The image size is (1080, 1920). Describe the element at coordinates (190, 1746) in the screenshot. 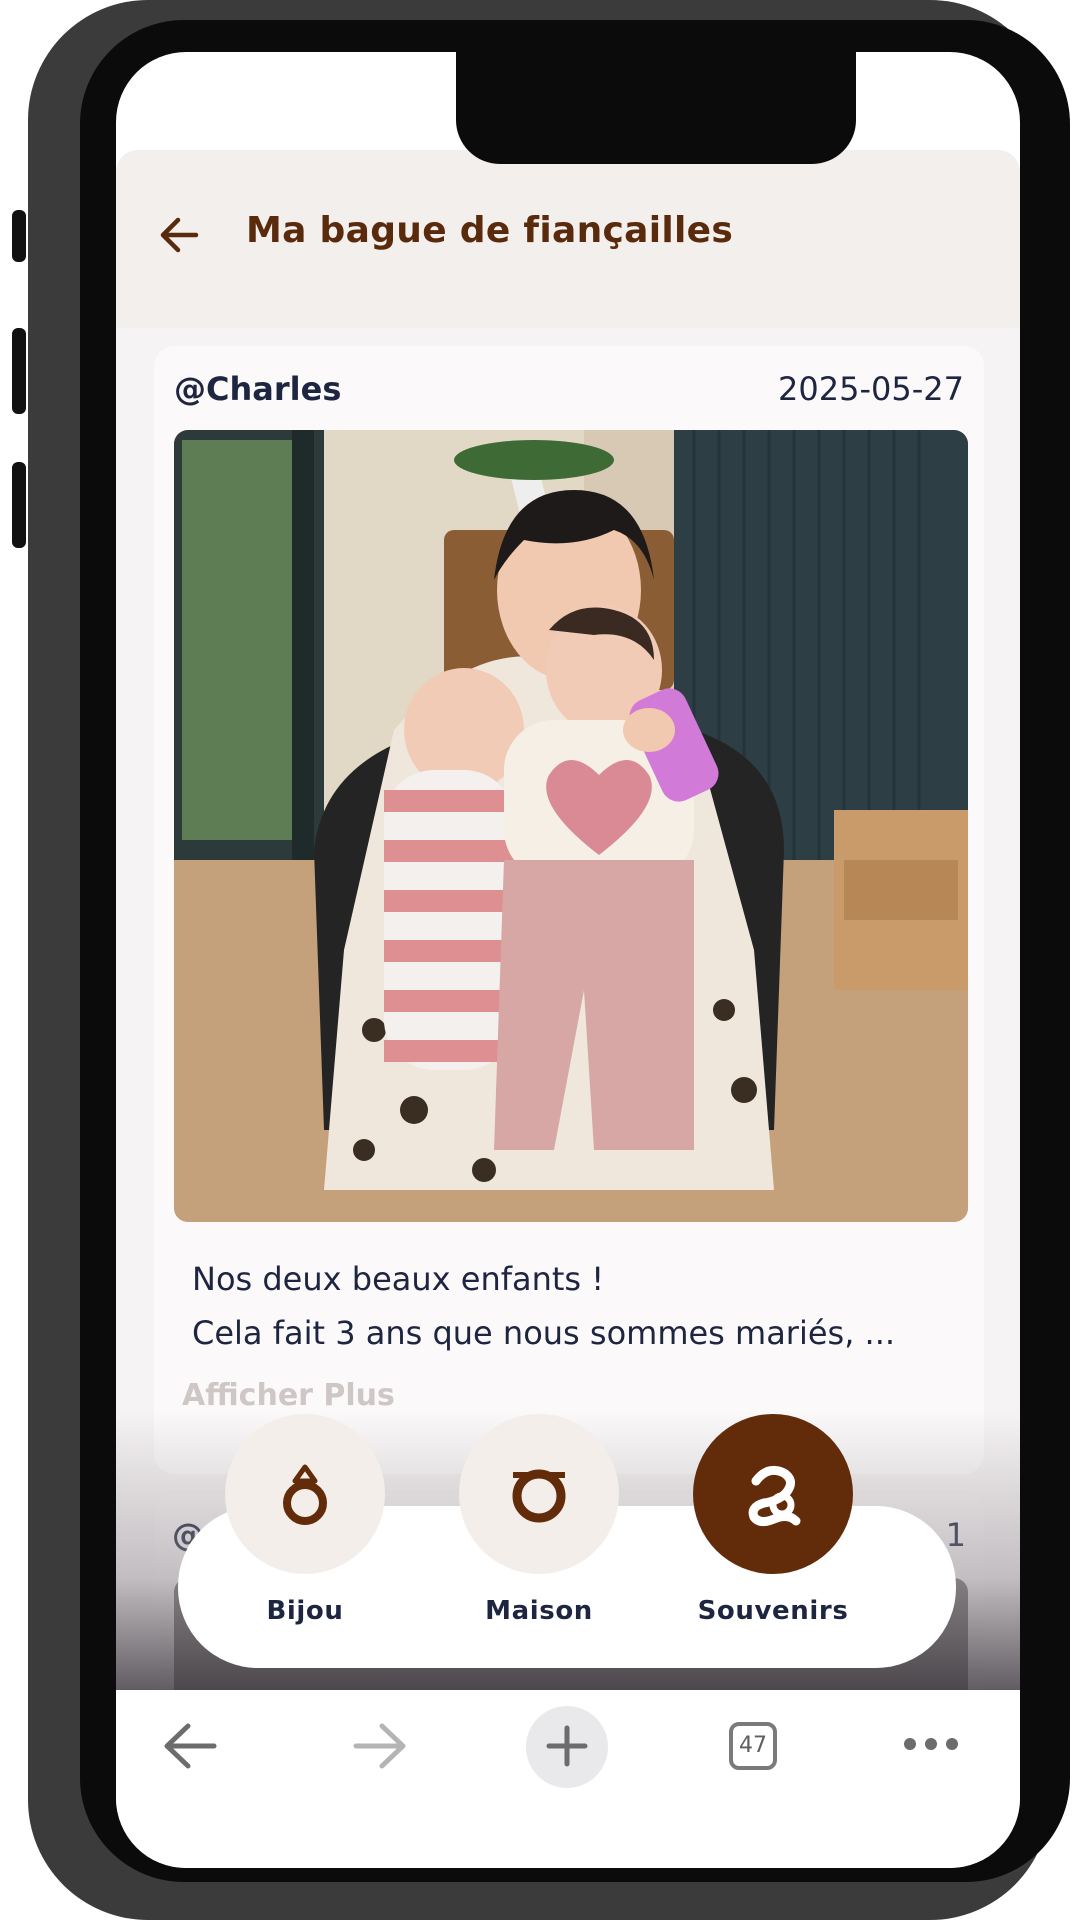

I see `browser-back-icon` at that location.